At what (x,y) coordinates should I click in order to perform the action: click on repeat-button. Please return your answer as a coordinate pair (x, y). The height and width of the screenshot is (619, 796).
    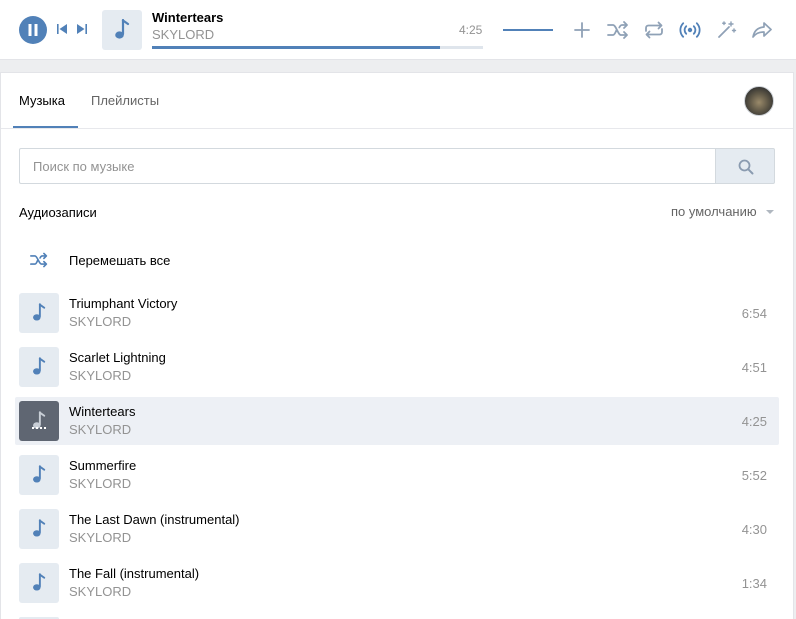
    Looking at the image, I should click on (654, 30).